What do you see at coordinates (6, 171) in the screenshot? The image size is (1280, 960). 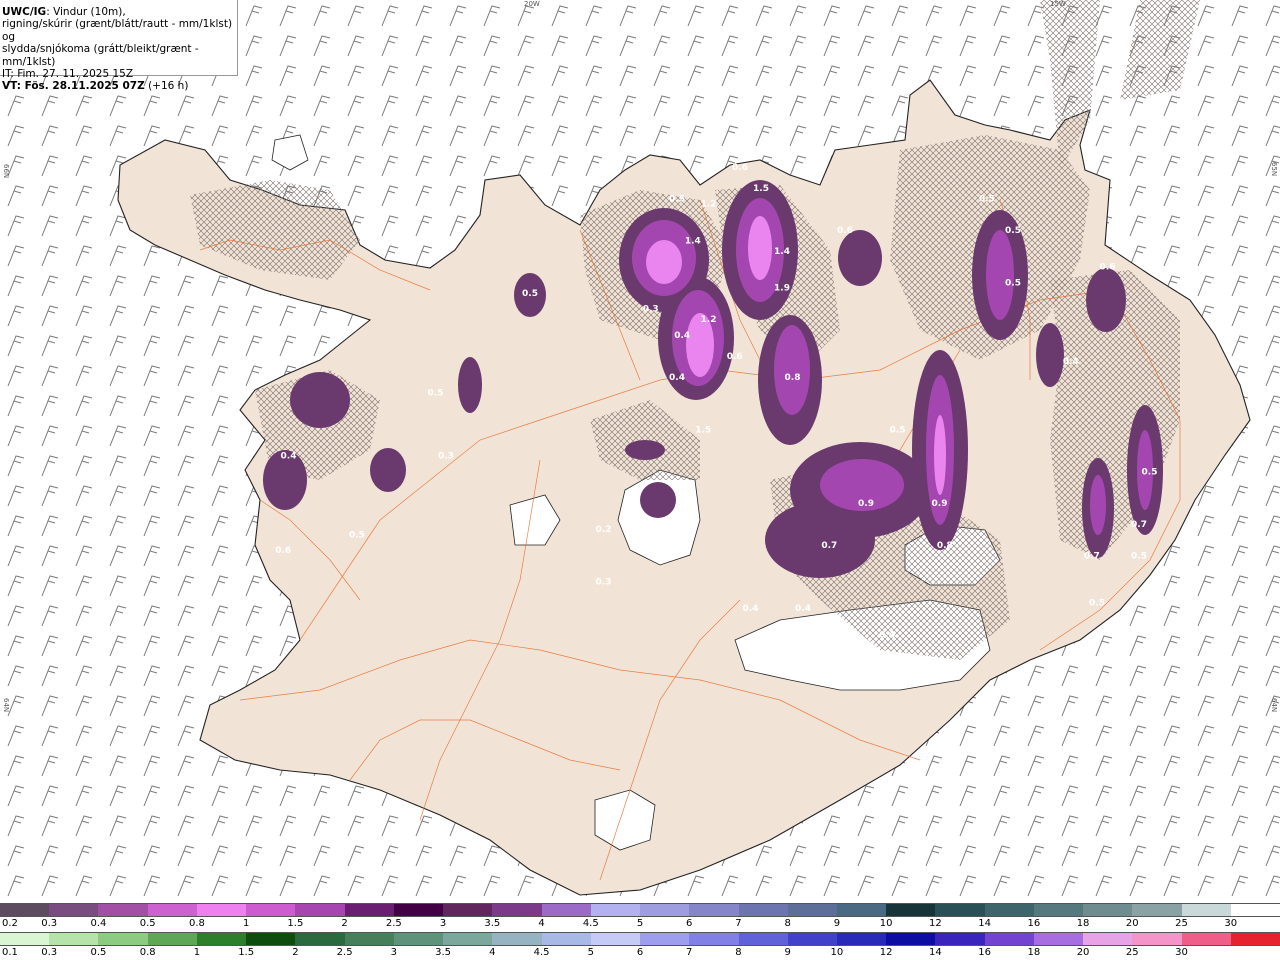 I see `grid-label-66n-left: 66N` at bounding box center [6, 171].